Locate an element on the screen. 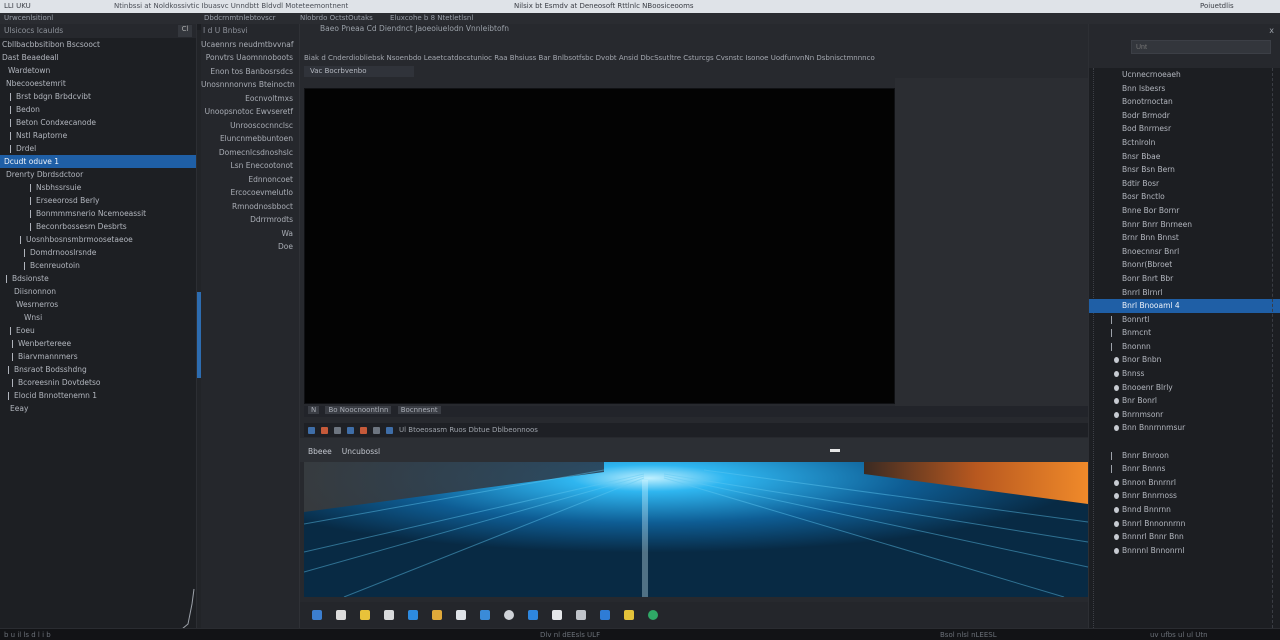 This screenshot has width=1280, height=640. finder2-icon is located at coordinates (605, 615).